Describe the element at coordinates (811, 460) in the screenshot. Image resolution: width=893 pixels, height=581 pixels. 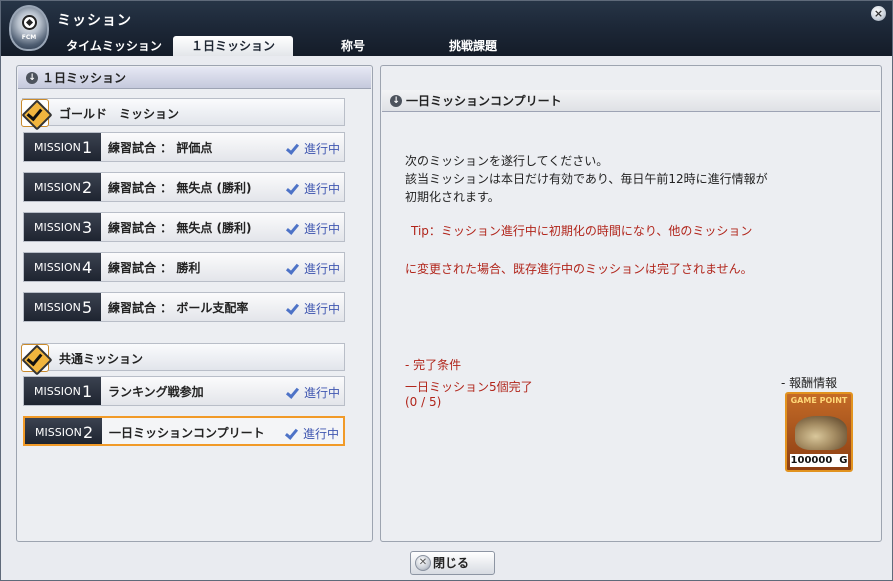
I see `reward-amount-value: 100000` at that location.